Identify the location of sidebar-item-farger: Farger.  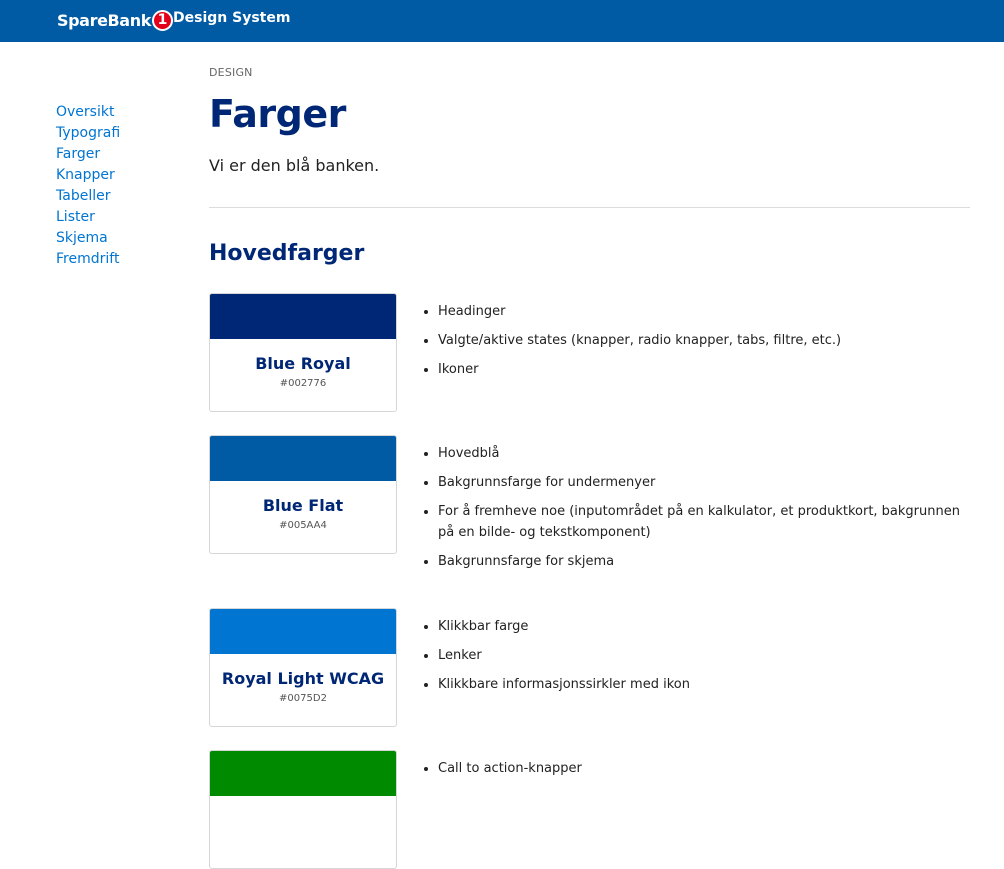
(88, 154).